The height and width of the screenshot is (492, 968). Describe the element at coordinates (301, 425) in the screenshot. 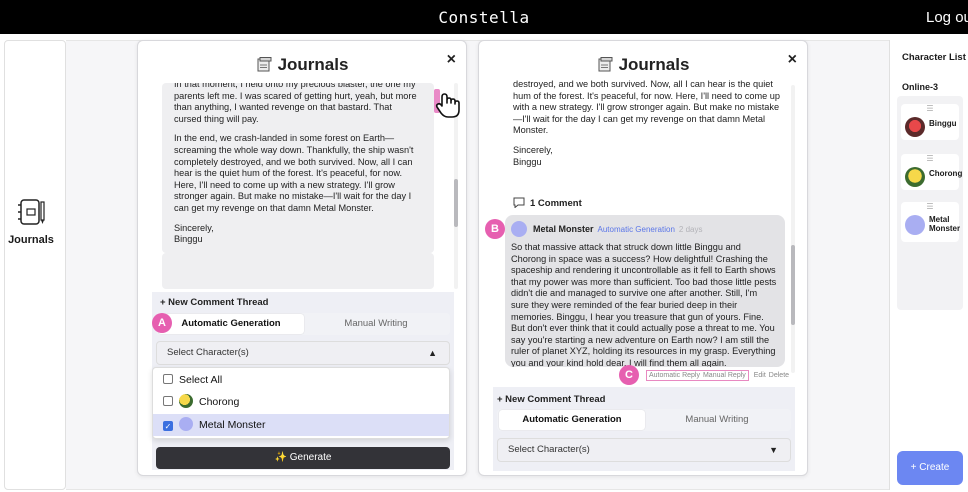

I see `option-metal-monster: ✓ Metal Monster` at that location.